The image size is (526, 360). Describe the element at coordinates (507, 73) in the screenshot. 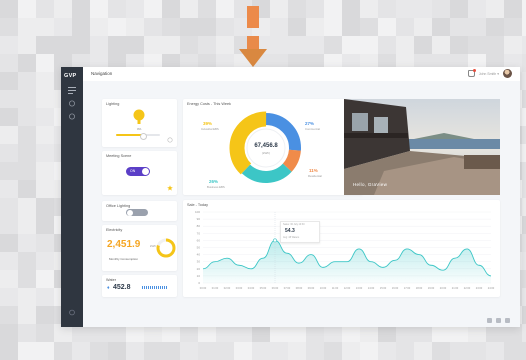

I see `avatar` at that location.